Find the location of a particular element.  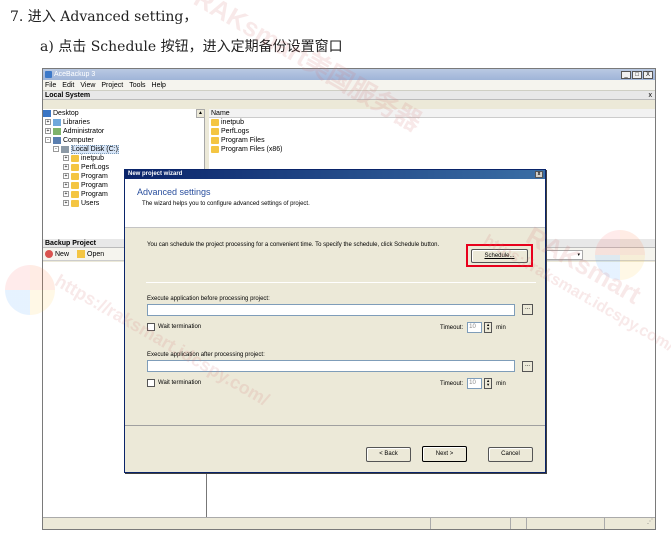

list-column-name: Name is located at coordinates (432, 113).